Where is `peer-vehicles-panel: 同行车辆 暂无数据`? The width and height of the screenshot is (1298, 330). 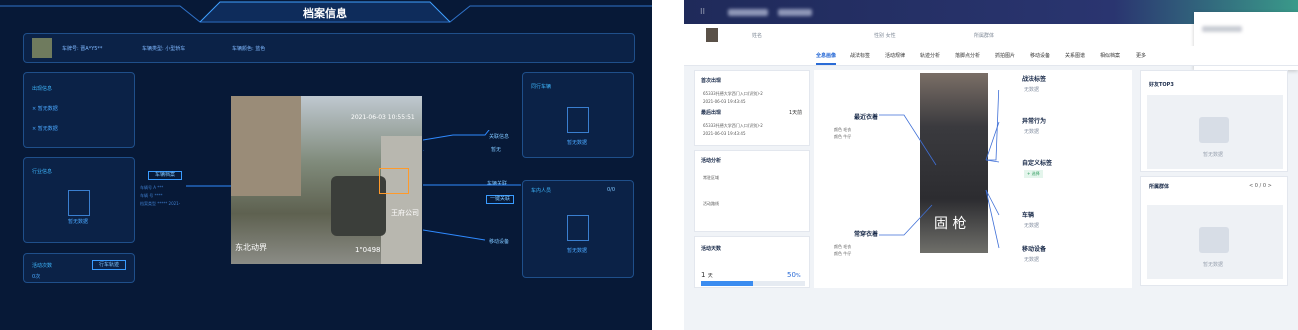
peer-vehicles-panel: 同行车辆 暂无数据 is located at coordinates (578, 115).